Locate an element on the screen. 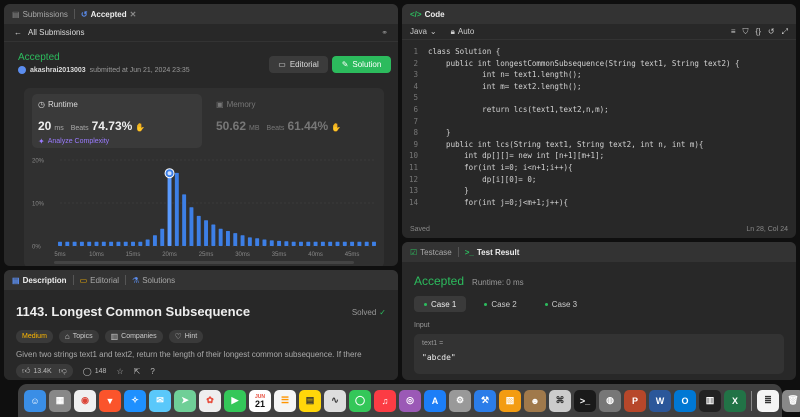 Image resolution: width=800 pixels, height=417 pixels. tab-editorial: ▭ Editorial is located at coordinates (99, 280).